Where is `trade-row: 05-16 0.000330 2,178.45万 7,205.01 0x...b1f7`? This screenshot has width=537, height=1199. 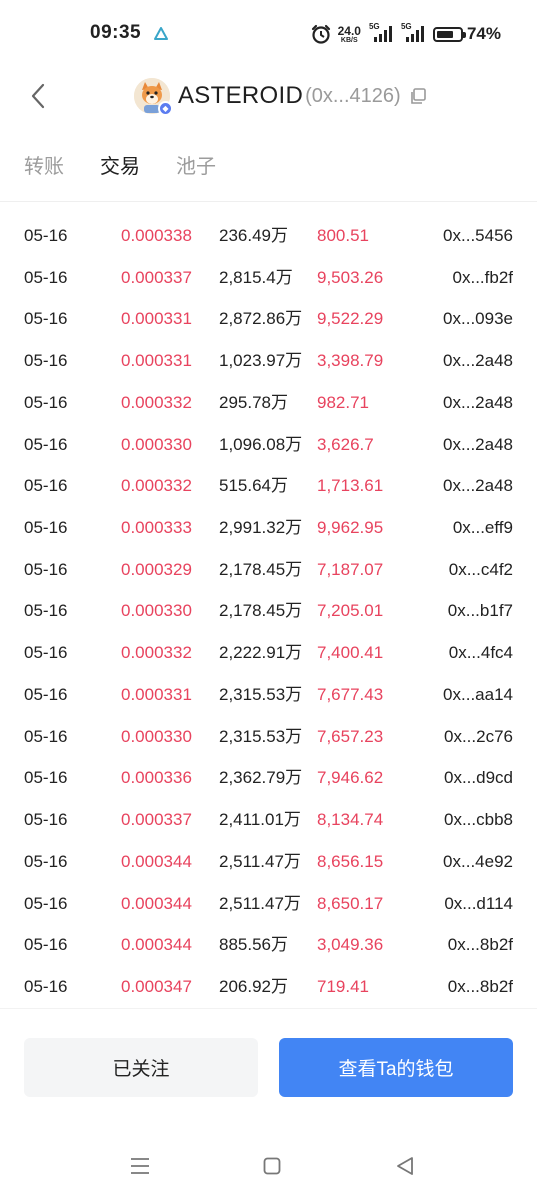
trade-row: 05-16 0.000330 2,178.45万 7,205.01 0x...b1f7 is located at coordinates (268, 611).